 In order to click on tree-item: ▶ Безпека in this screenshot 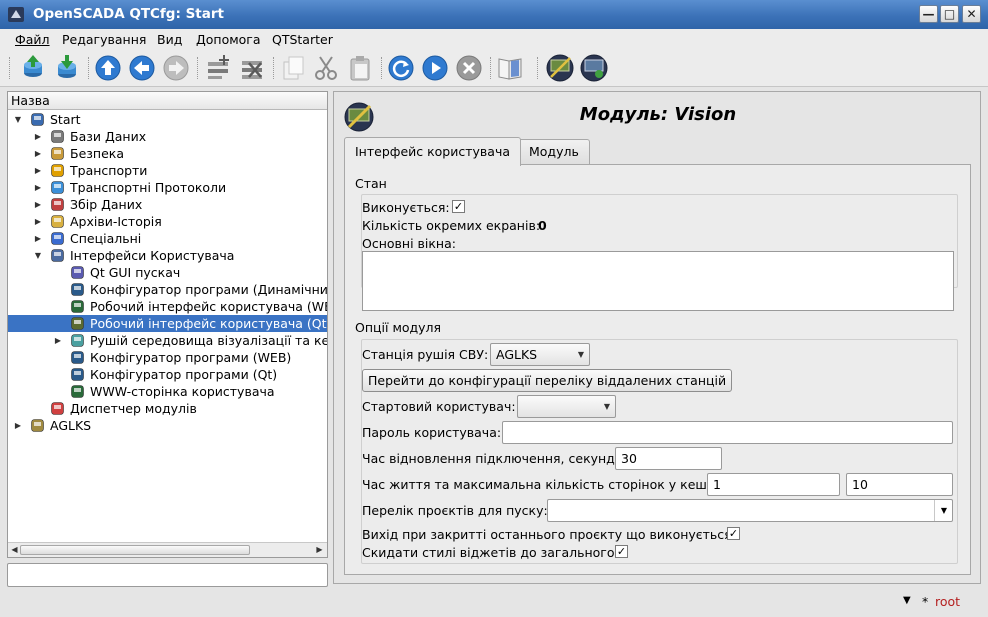, I will do `click(167, 153)`.